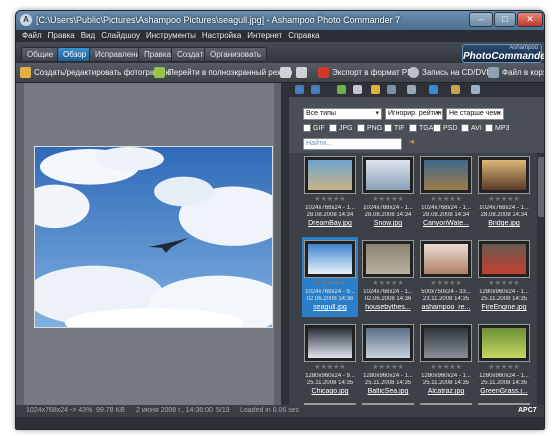  I want to click on rating-select: Игнорир. рейтинг, so click(414, 114).